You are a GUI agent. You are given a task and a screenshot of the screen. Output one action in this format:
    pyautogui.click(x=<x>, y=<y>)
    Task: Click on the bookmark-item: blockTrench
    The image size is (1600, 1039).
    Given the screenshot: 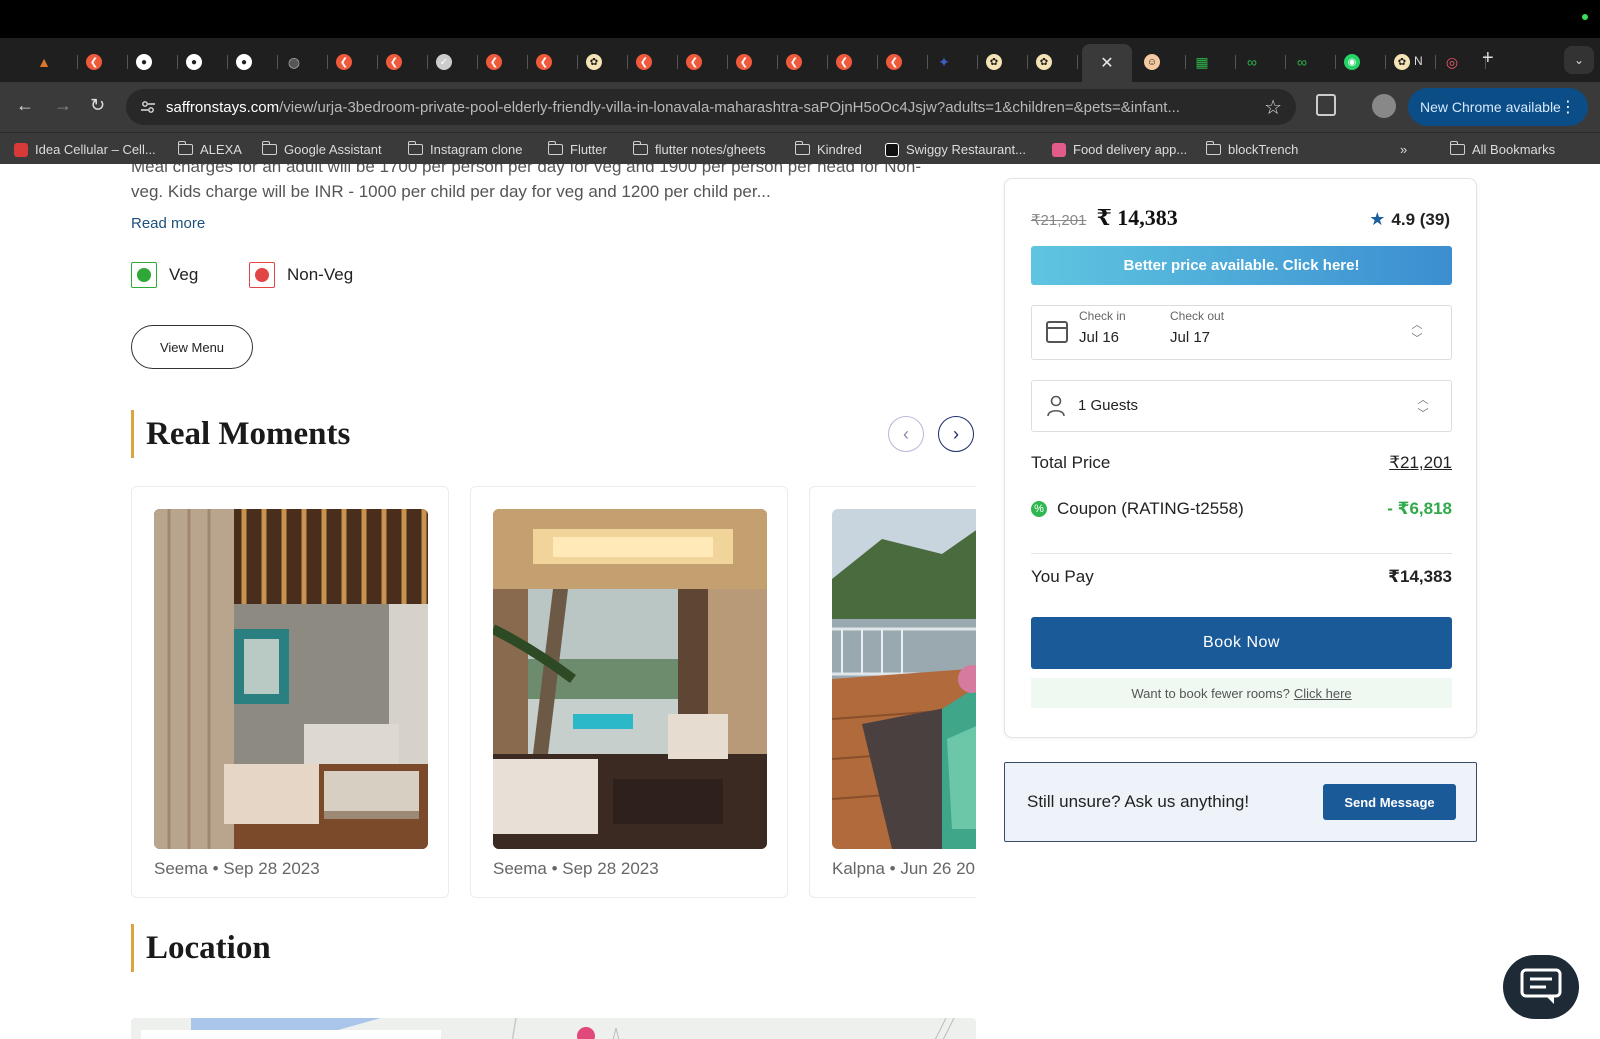 What is the action you would take?
    pyautogui.click(x=1252, y=149)
    